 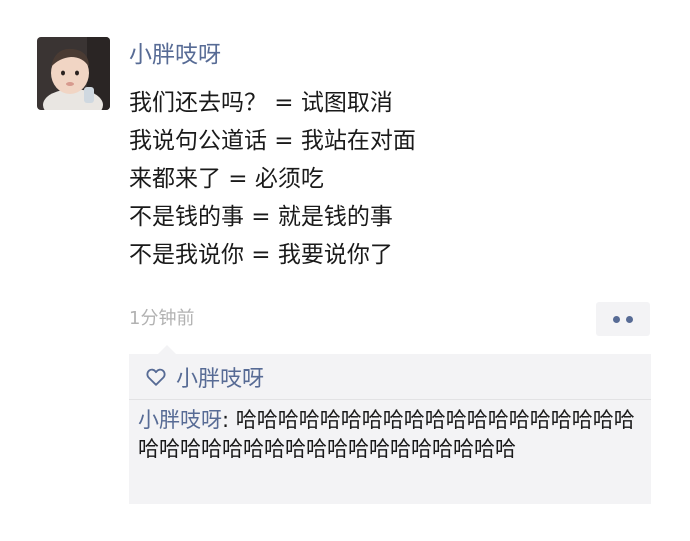 I want to click on comment-author: 小胖吱呀, so click(x=180, y=420).